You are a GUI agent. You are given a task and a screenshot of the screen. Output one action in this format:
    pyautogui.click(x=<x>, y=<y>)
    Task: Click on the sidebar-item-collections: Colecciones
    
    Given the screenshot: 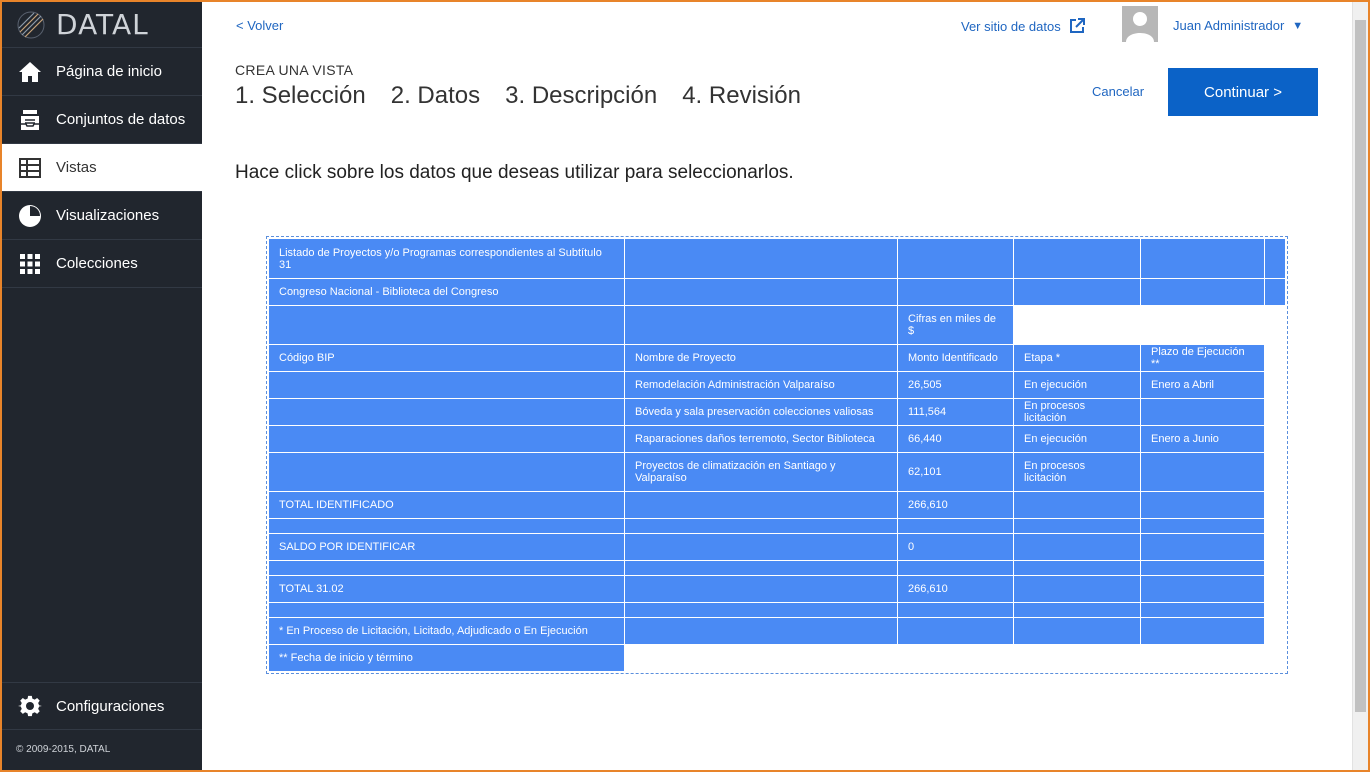 What is the action you would take?
    pyautogui.click(x=102, y=264)
    